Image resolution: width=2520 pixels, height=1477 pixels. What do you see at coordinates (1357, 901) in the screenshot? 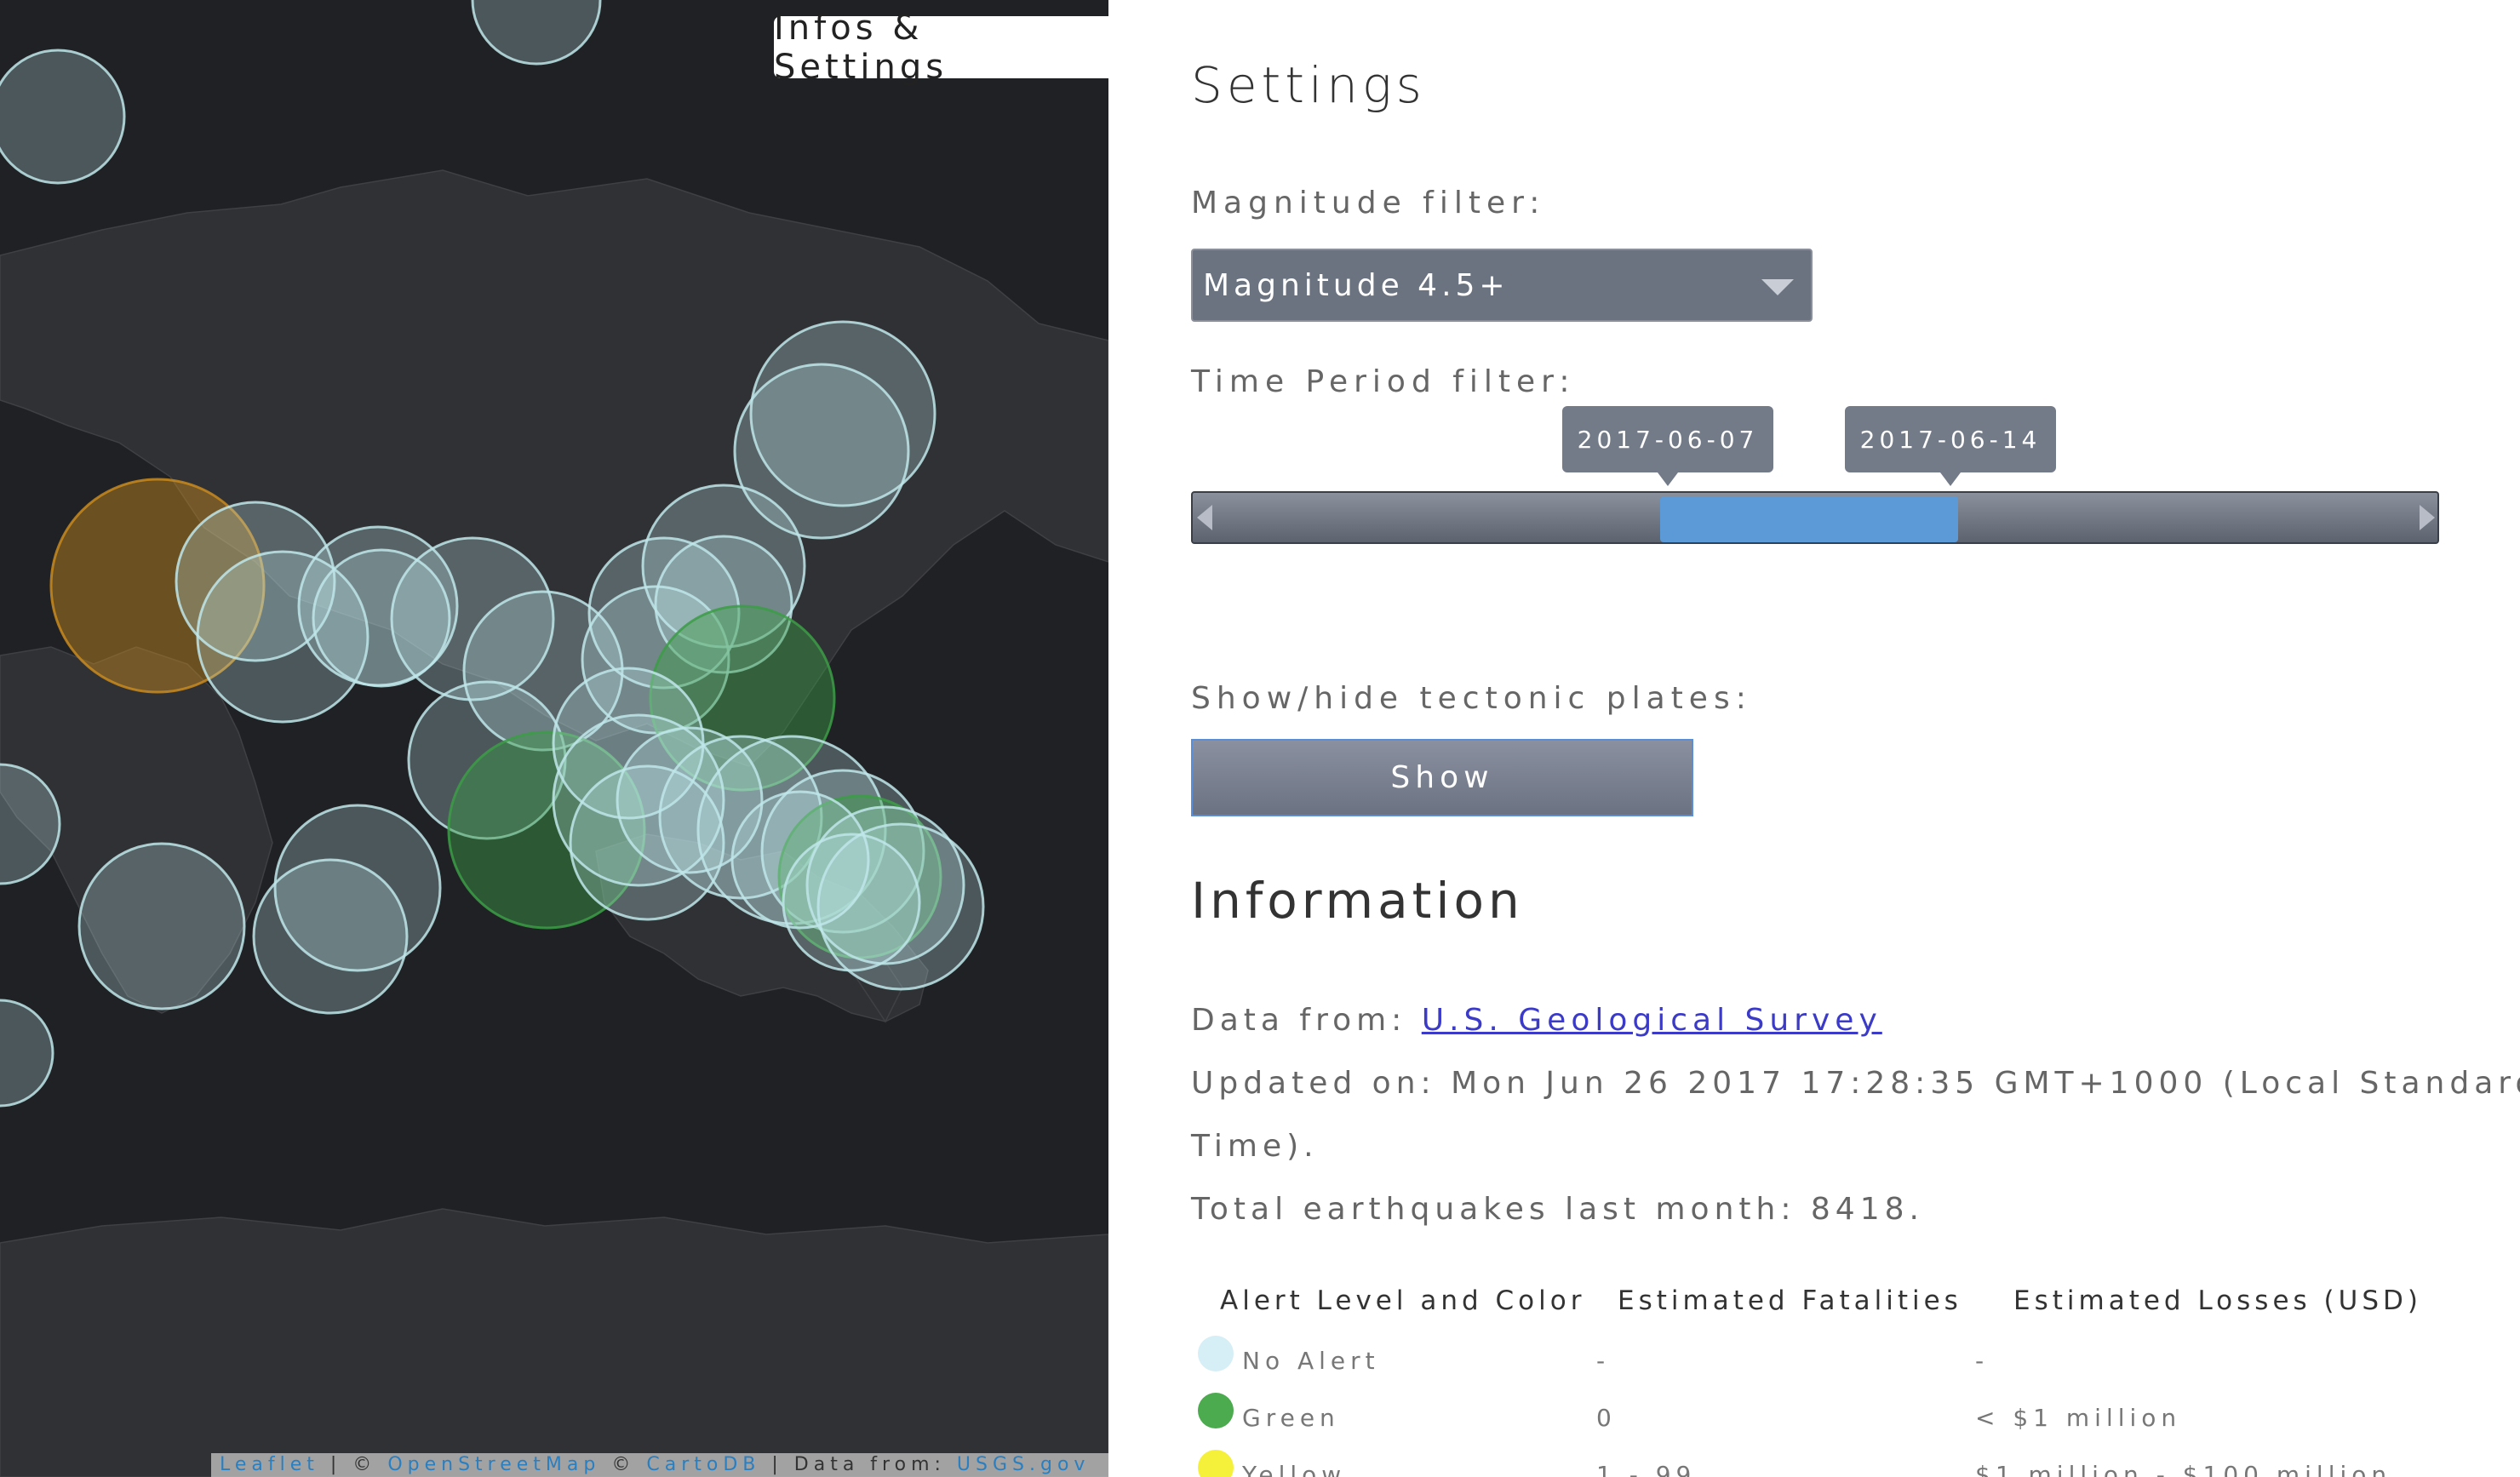
I see `information-heading: Information` at bounding box center [1357, 901].